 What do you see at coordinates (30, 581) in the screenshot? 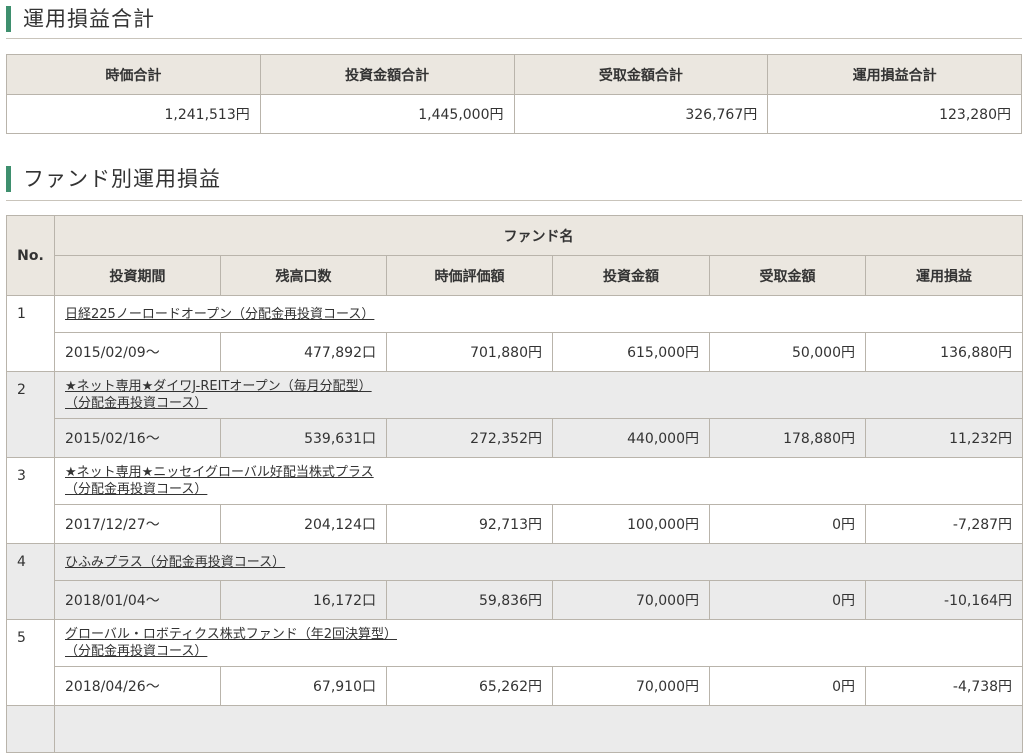
I see `fund-no: 4` at bounding box center [30, 581].